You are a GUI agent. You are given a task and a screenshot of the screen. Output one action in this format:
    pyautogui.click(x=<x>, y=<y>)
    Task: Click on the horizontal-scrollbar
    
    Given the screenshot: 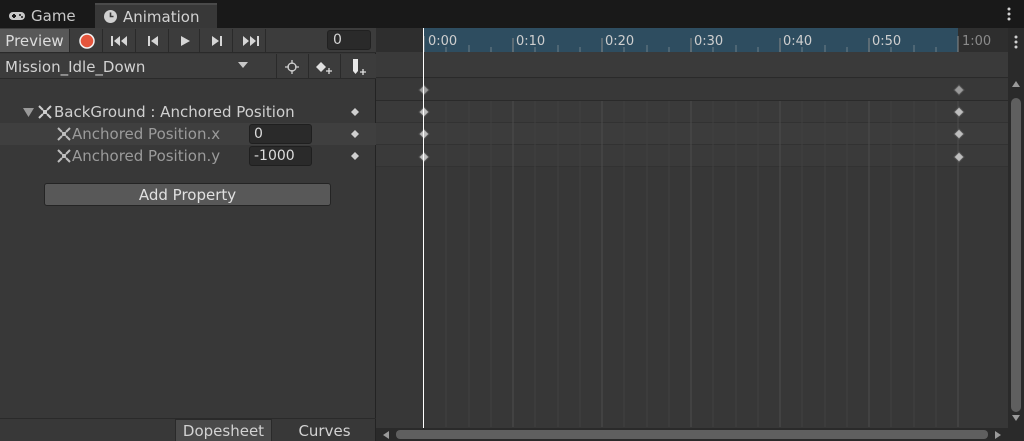 What is the action you would take?
    pyautogui.click(x=700, y=434)
    